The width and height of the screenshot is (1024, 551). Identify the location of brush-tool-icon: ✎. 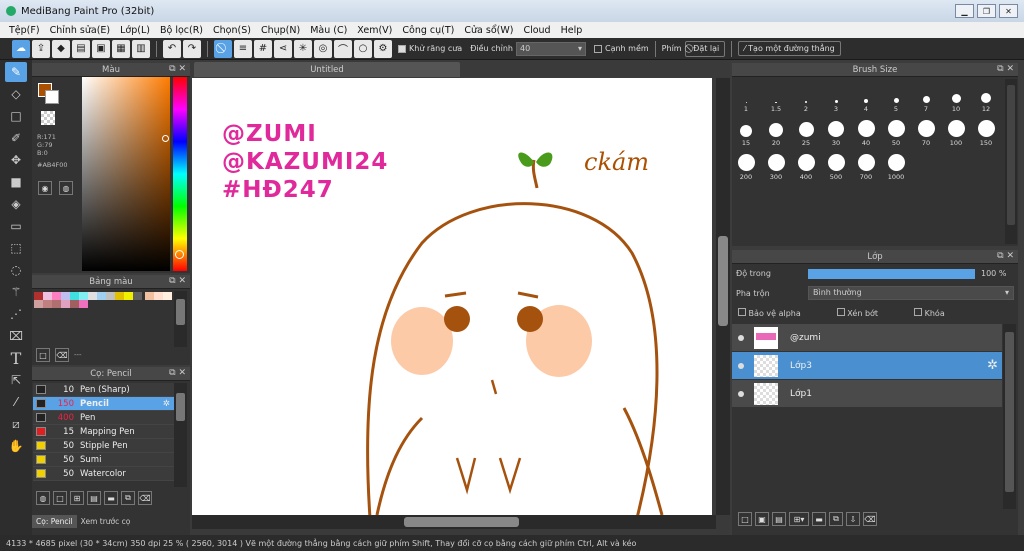
(16, 72).